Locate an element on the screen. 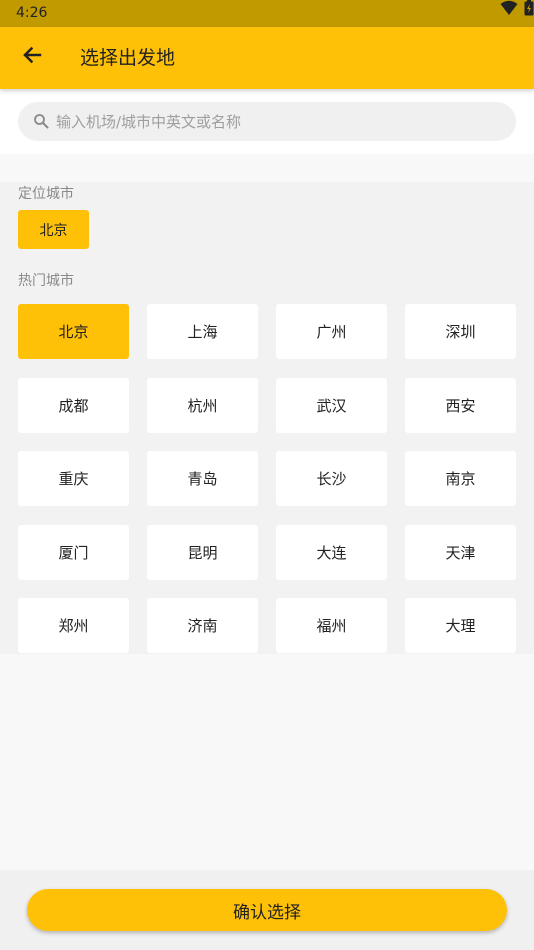 This screenshot has height=950, width=534. back-button is located at coordinates (32, 57).